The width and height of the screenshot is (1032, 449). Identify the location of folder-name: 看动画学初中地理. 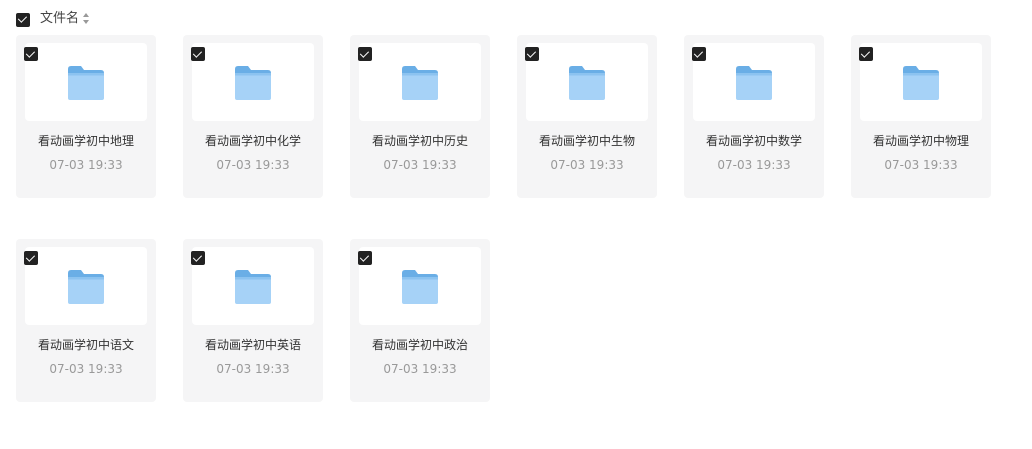
(86, 141).